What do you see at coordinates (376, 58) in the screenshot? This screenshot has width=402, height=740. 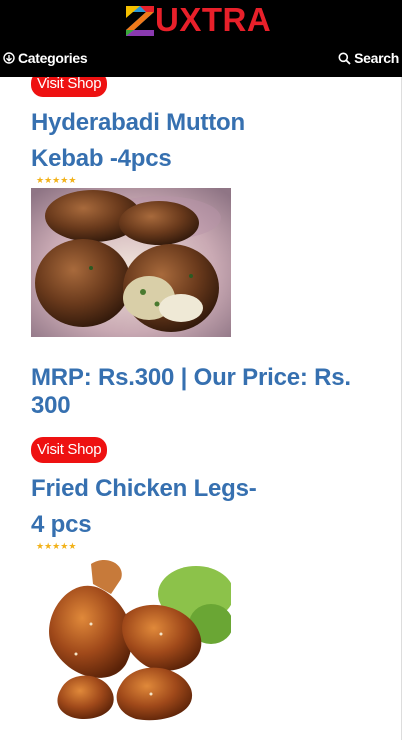 I see `search-label: Search` at bounding box center [376, 58].